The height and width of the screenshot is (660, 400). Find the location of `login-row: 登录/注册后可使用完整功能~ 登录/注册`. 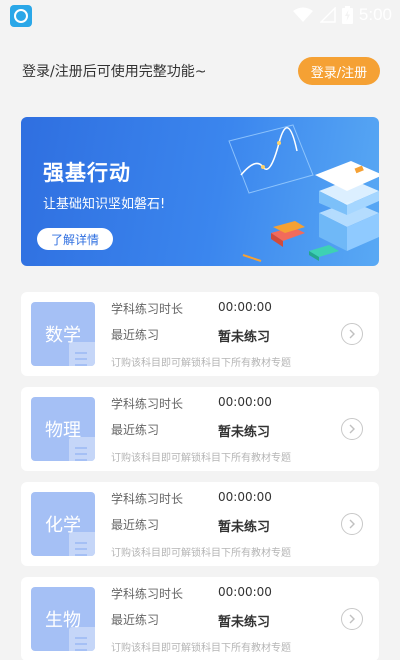

login-row: 登录/注册后可使用完整功能~ 登录/注册 is located at coordinates (201, 71).